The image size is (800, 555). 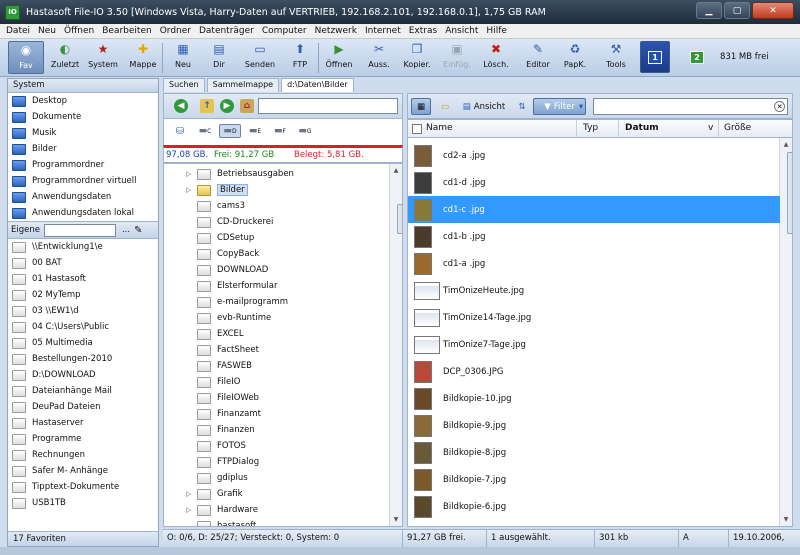 What do you see at coordinates (83, 391) in the screenshot?
I see `favorite-item: Dateianhänge Mail` at bounding box center [83, 391].